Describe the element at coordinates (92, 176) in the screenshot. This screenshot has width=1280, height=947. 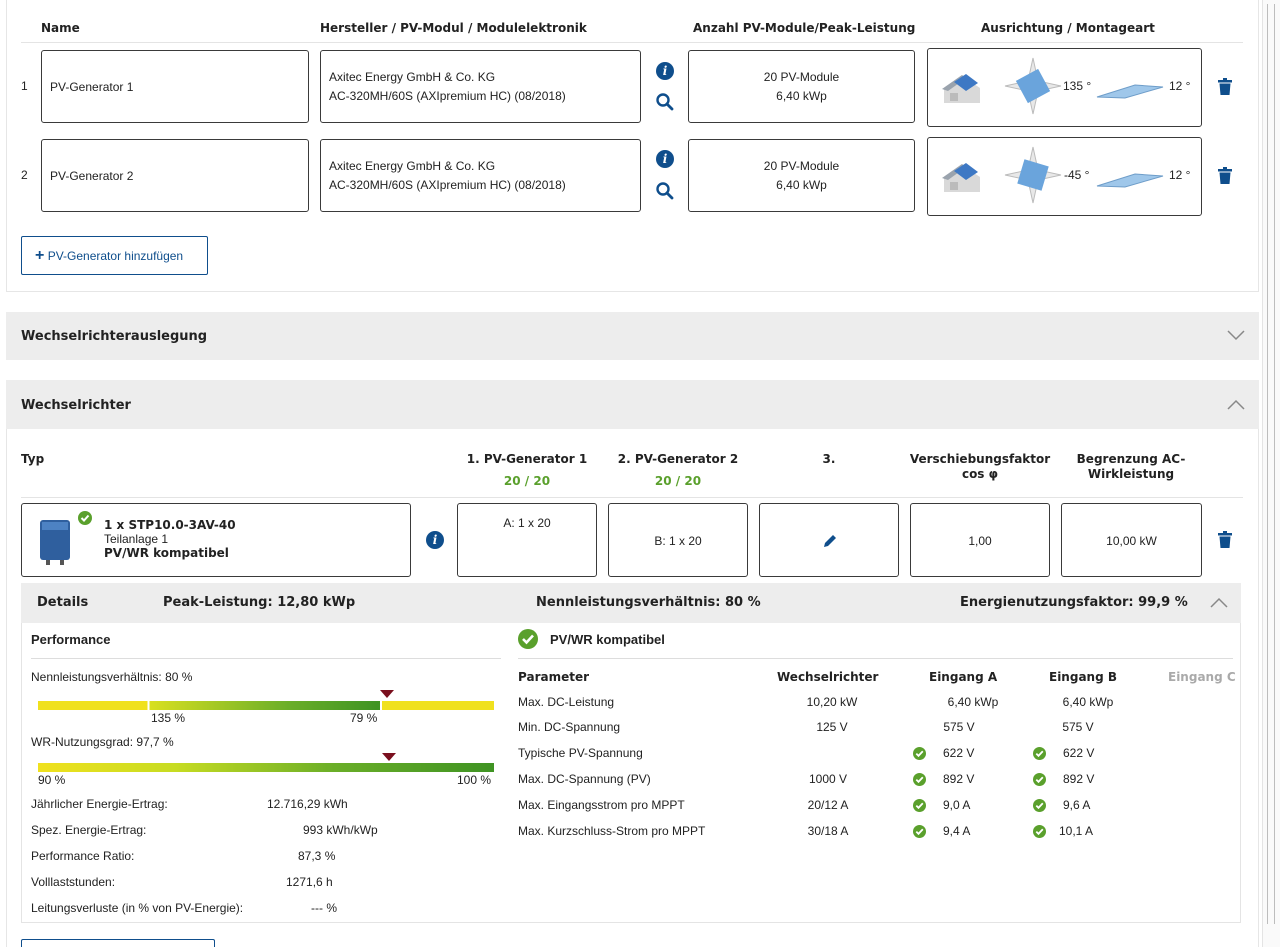
I see `generator-name: PV-Generator 2` at that location.